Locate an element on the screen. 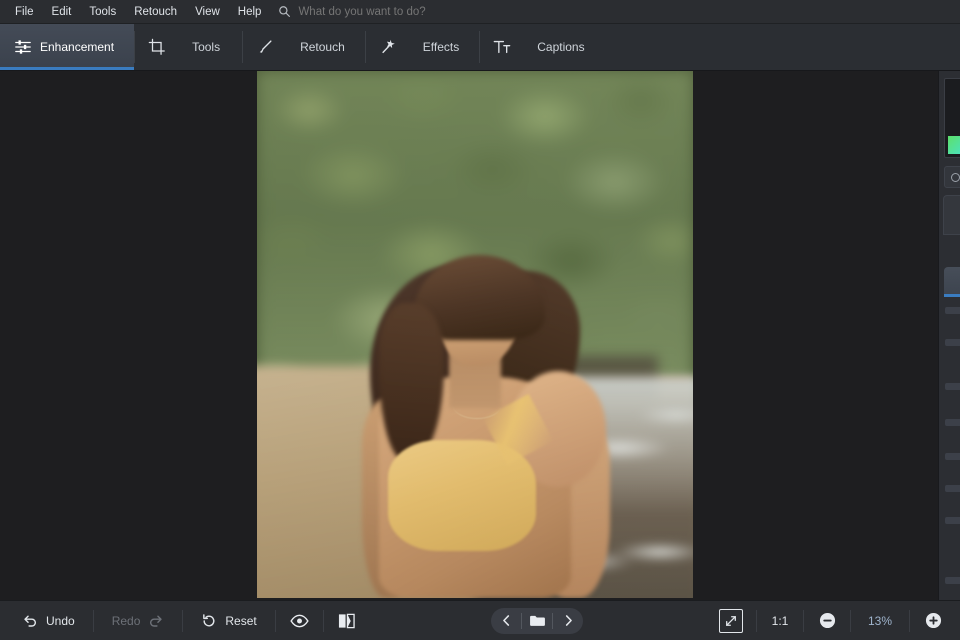 The width and height of the screenshot is (960, 640). menu-bar: File Edit Tools Retouch View Help is located at coordinates (480, 12).